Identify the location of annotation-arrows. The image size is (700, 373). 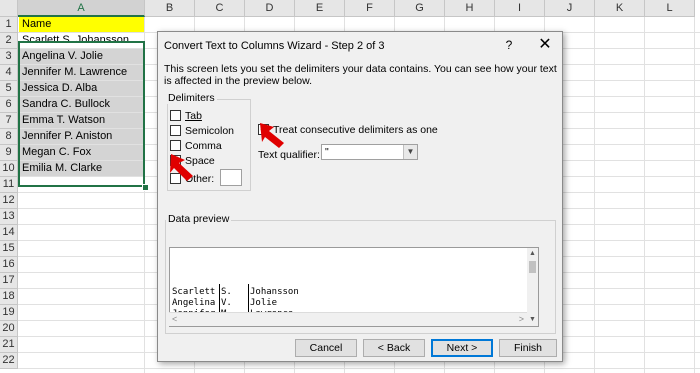
(227, 152).